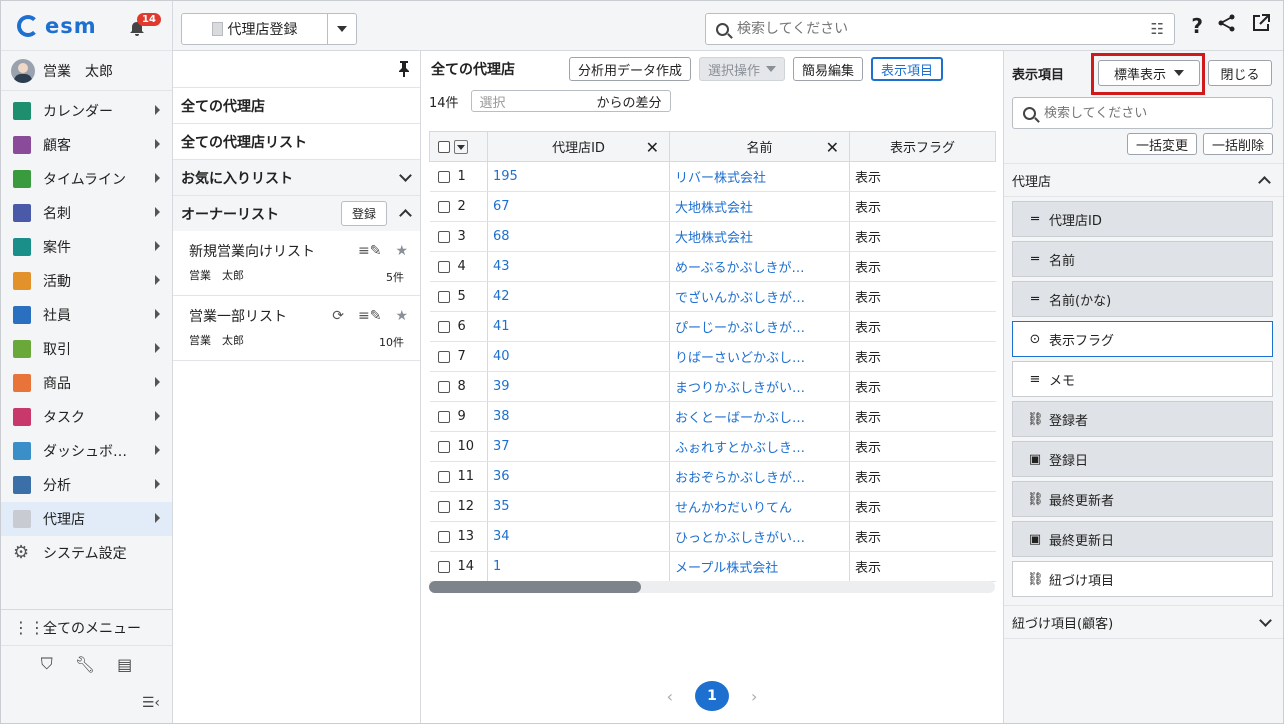 This screenshot has width=1284, height=724. What do you see at coordinates (86, 315) in the screenshot?
I see `sidebar-item: 社員` at bounding box center [86, 315].